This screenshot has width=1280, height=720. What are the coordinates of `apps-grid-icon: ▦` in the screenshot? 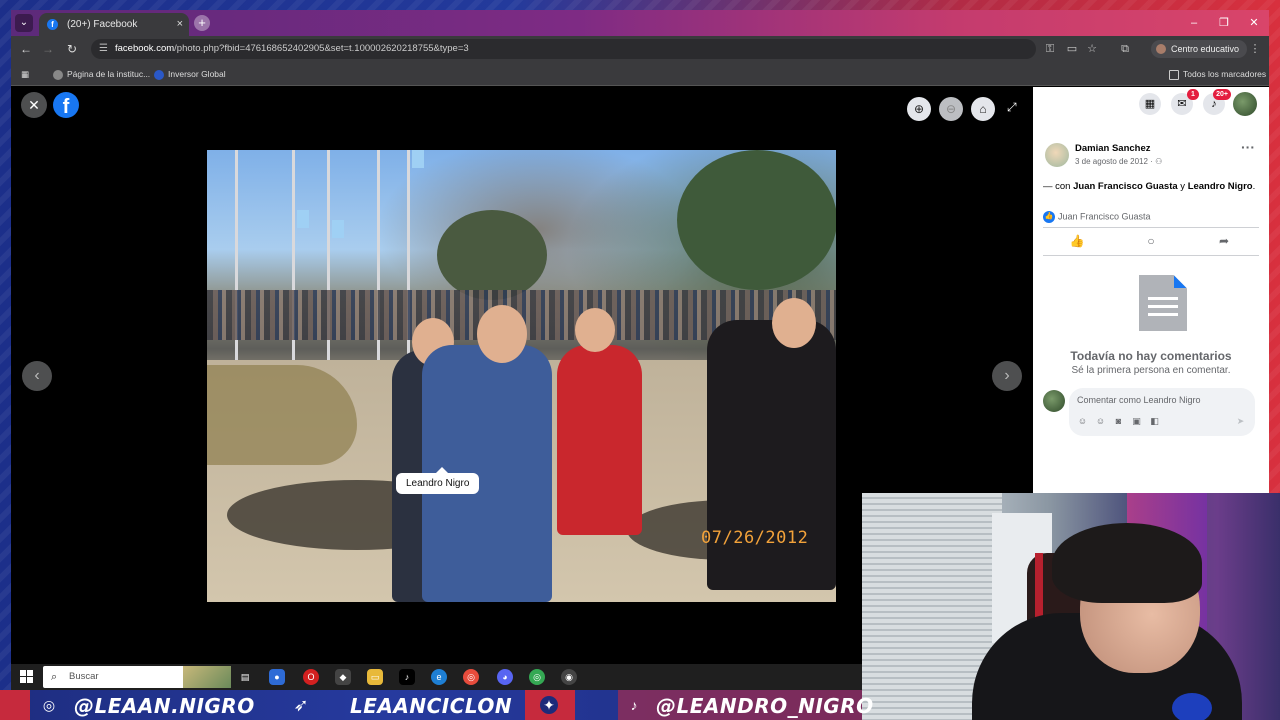 It's located at (25, 74).